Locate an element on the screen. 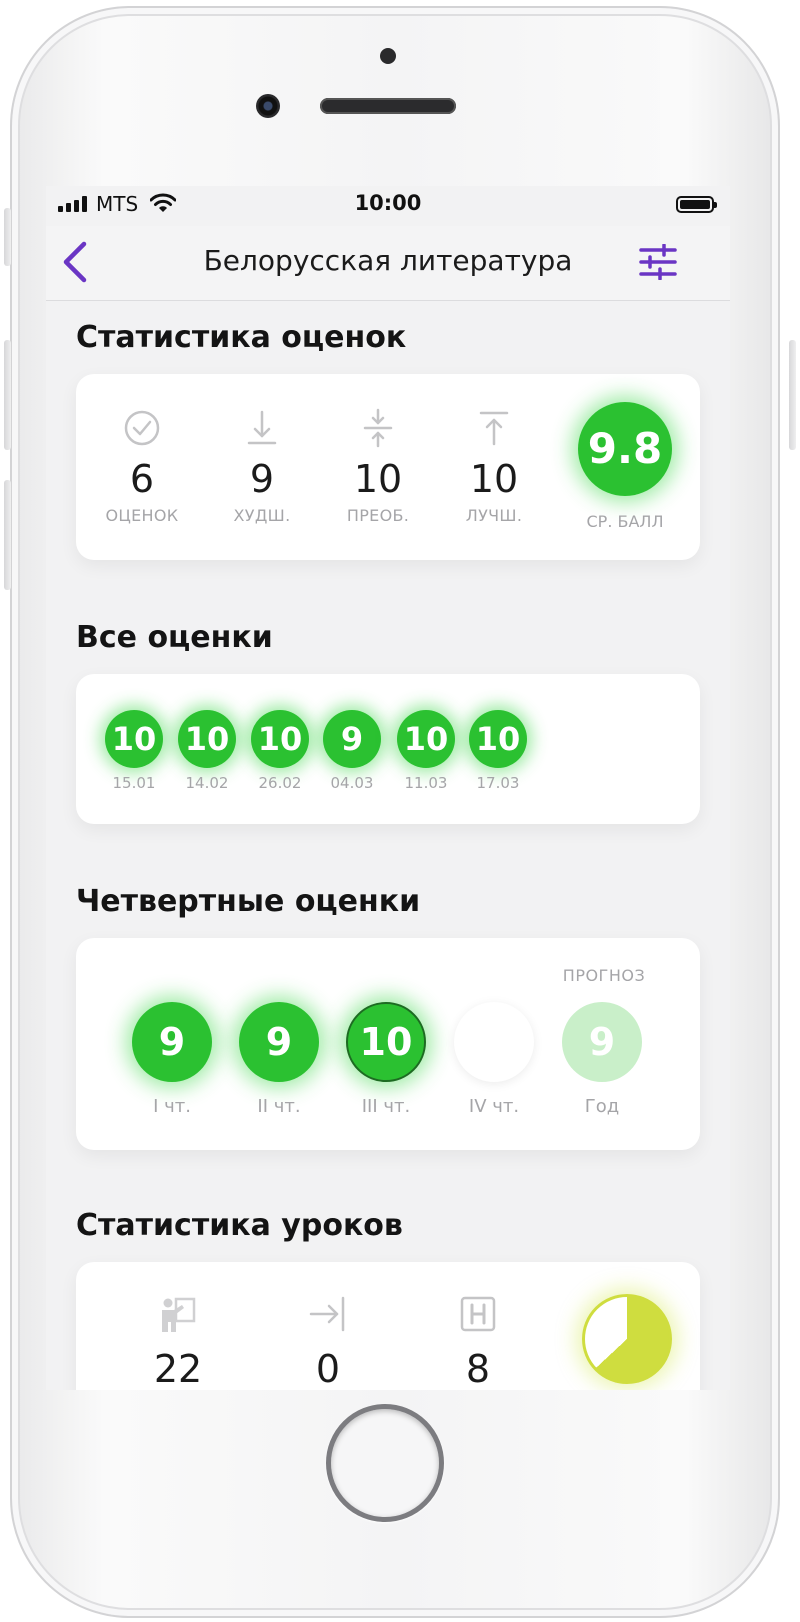  power-button is located at coordinates (792, 395).